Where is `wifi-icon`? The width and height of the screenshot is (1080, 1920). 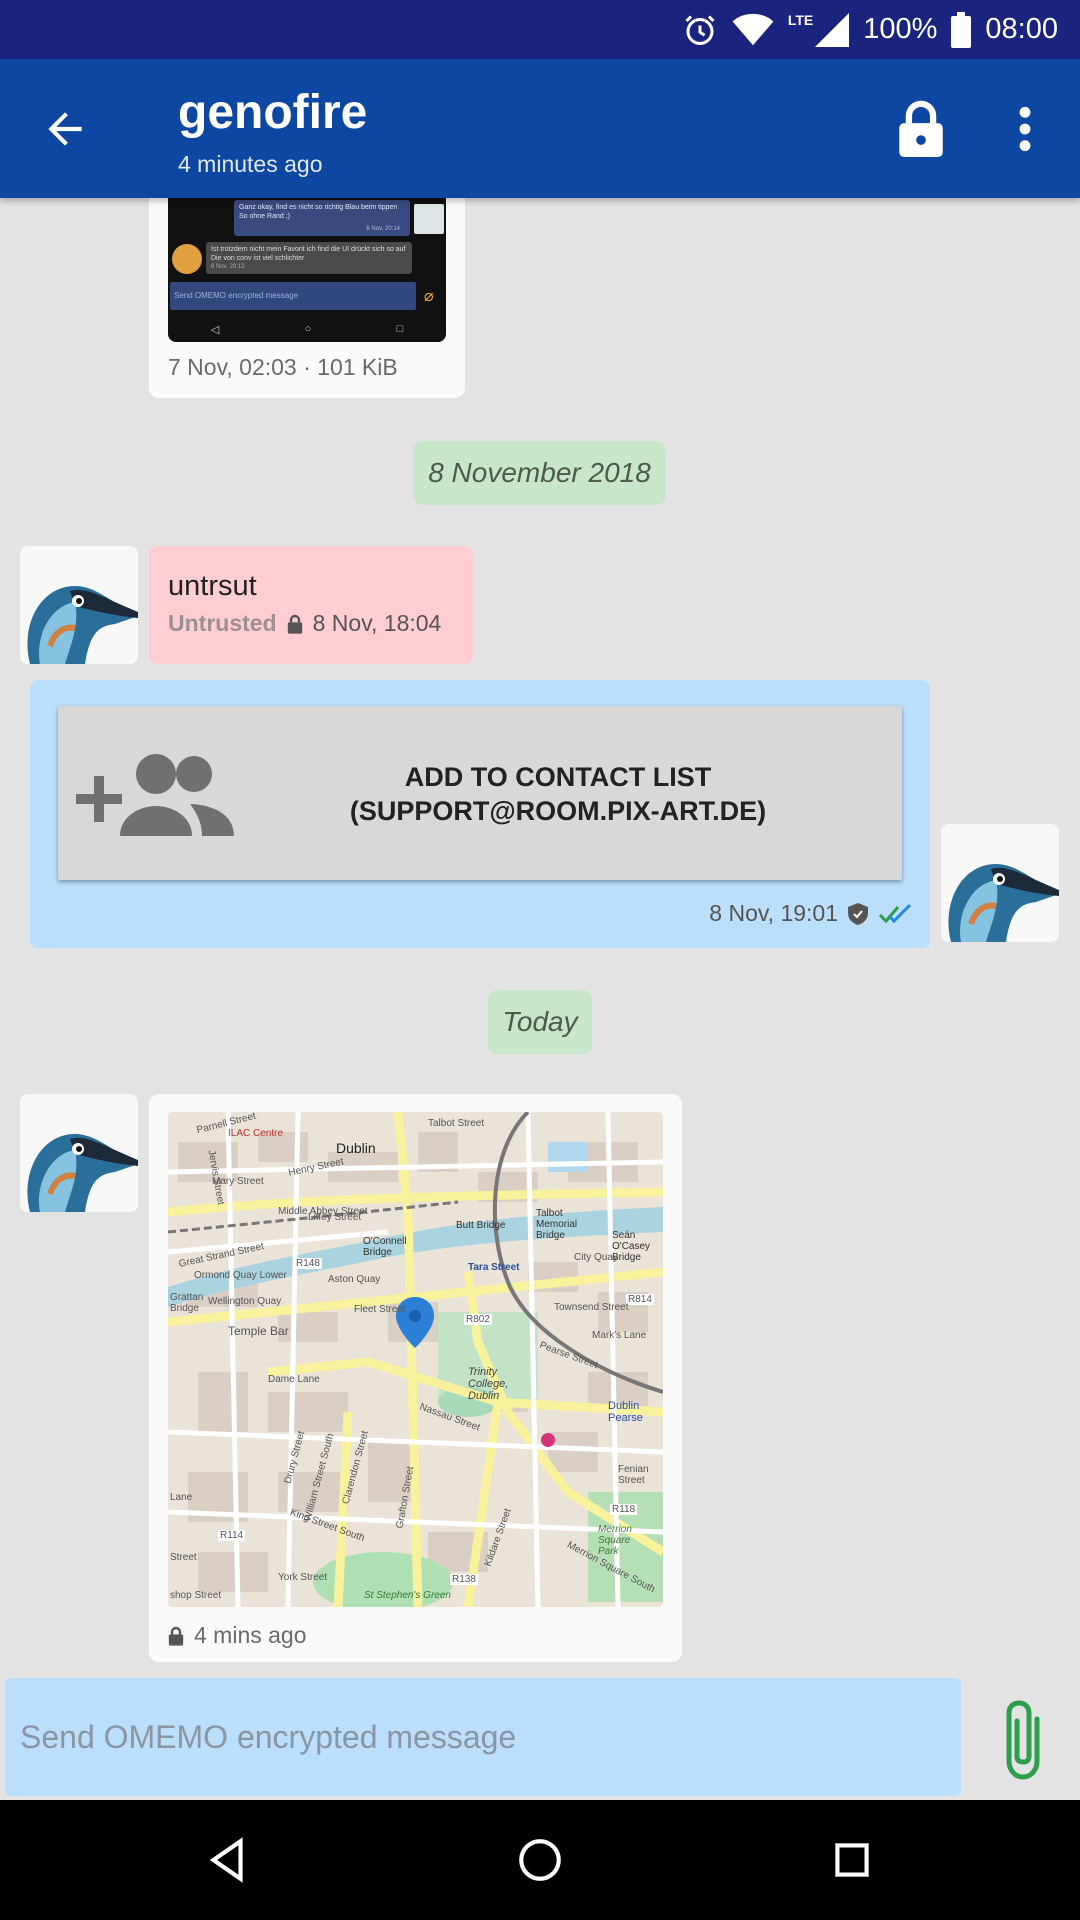
wifi-icon is located at coordinates (753, 30).